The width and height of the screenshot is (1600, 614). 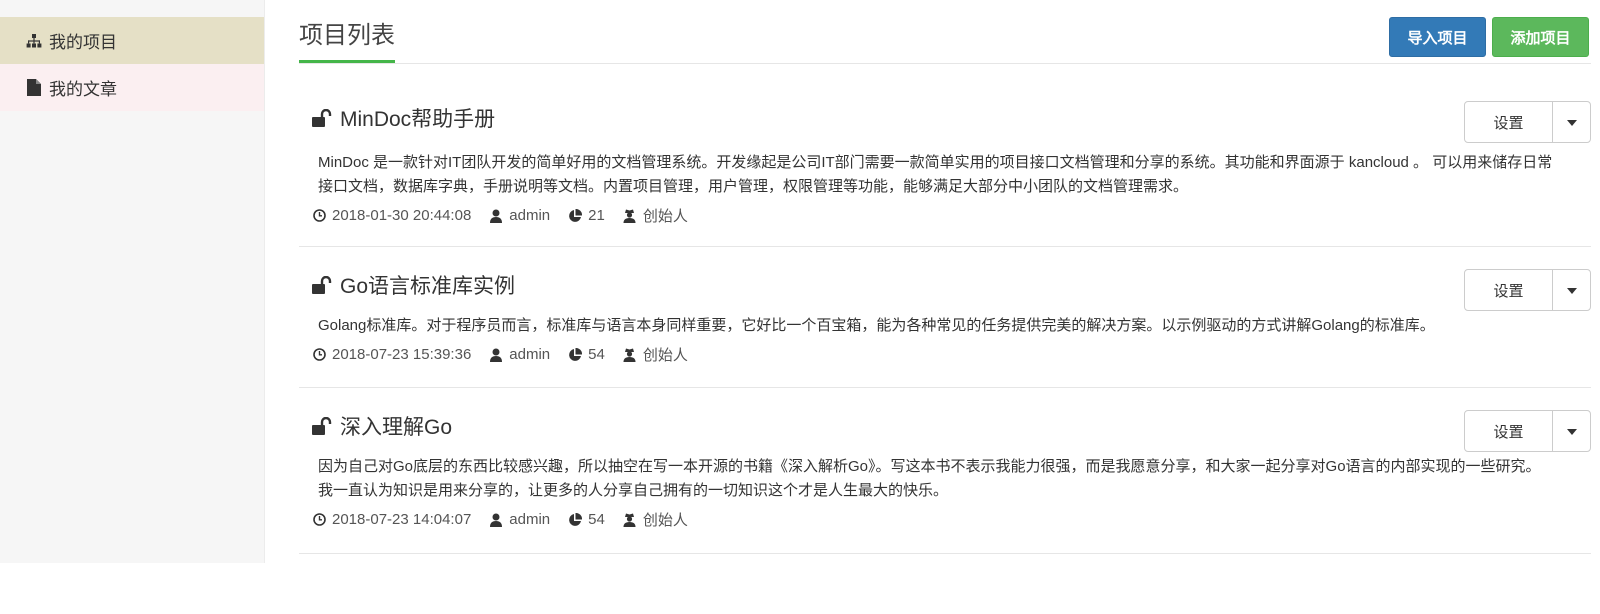 I want to click on project-title: MinDoc帮助手册, so click(x=951, y=99).